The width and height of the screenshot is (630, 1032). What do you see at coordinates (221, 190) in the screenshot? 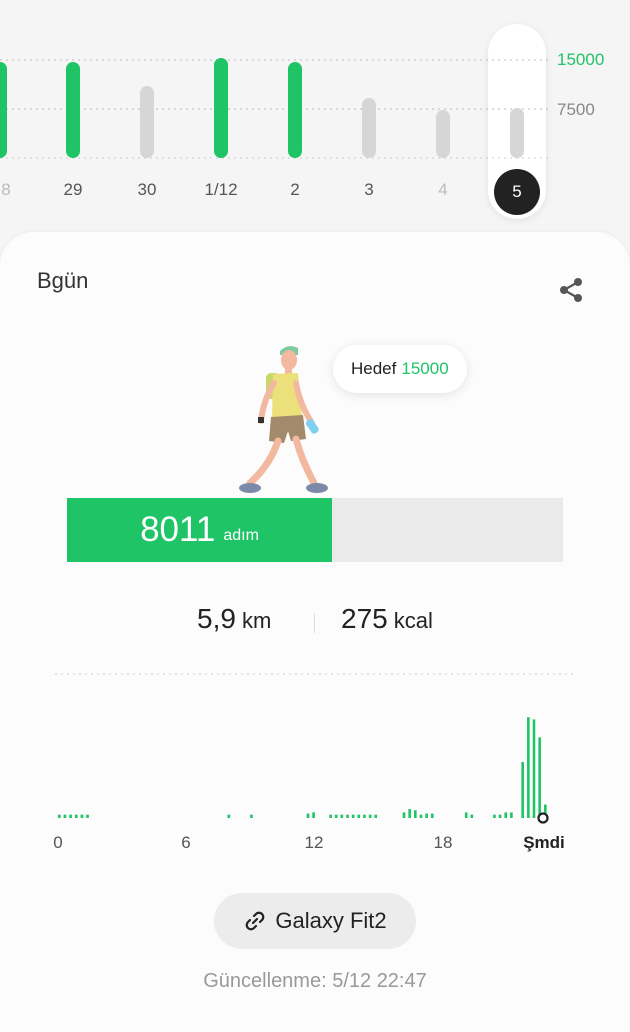
I see `day-label: 1/12` at bounding box center [221, 190].